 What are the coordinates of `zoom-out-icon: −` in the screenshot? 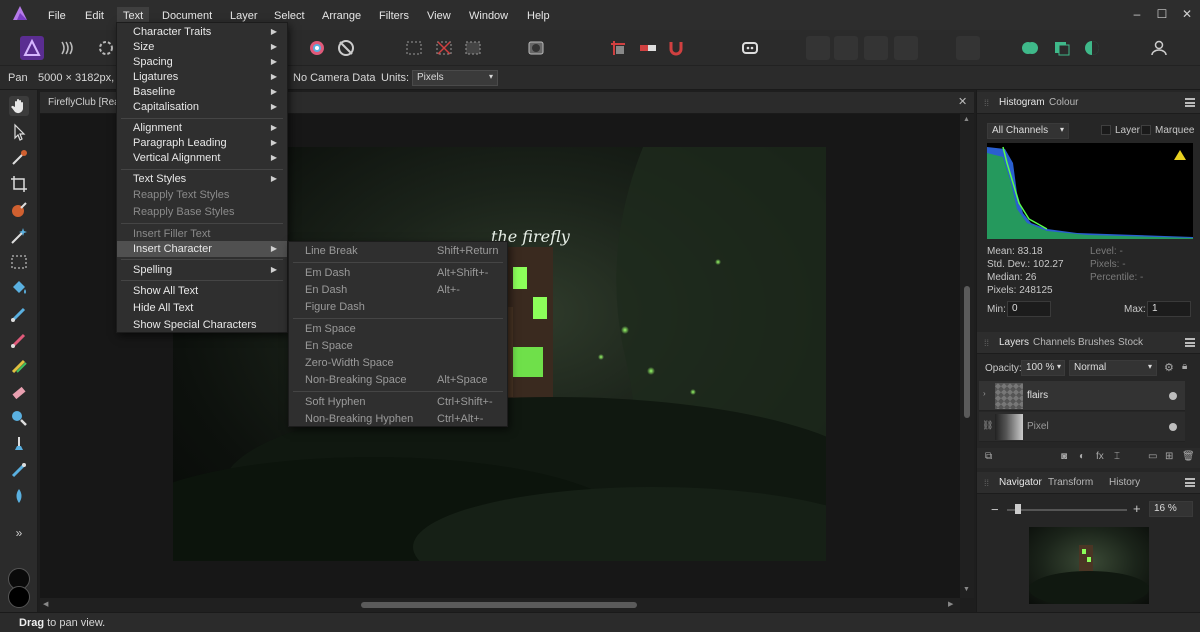 It's located at (995, 509).